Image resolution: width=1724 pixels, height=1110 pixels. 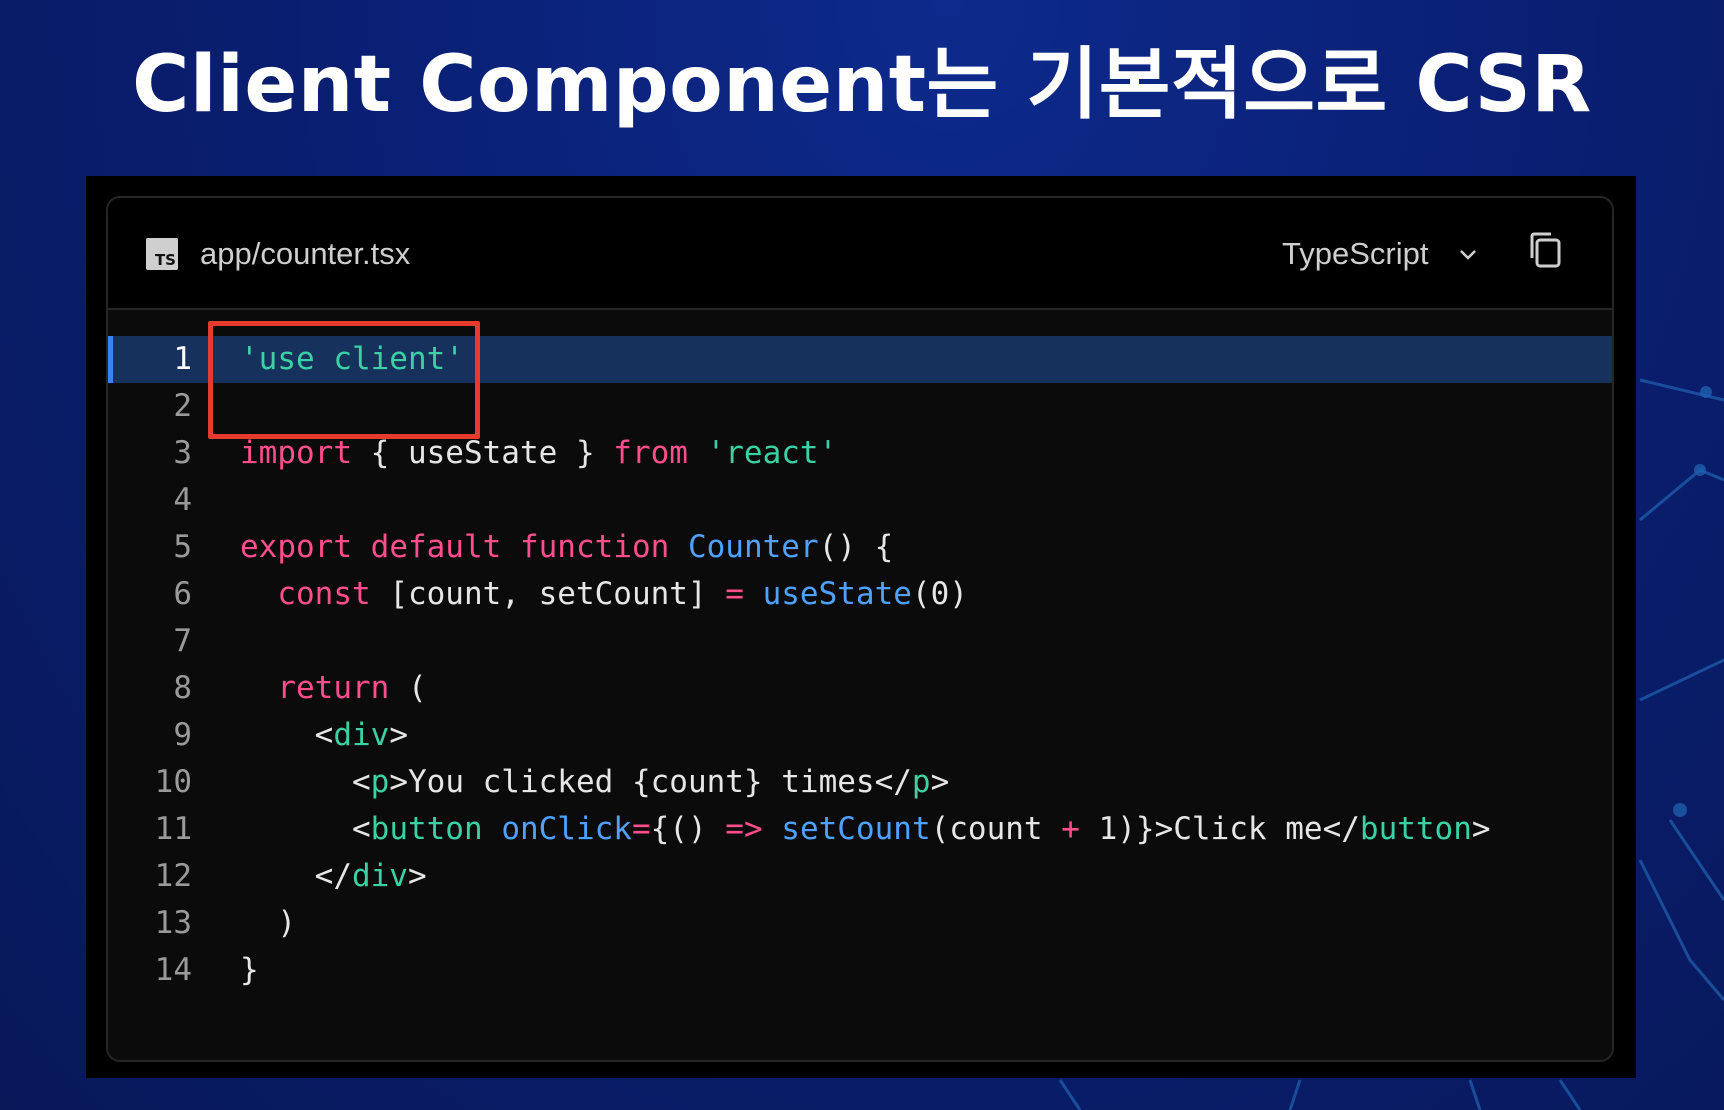 I want to click on code-line: 6 const [count, setCount] = useState(0), so click(x=860, y=594).